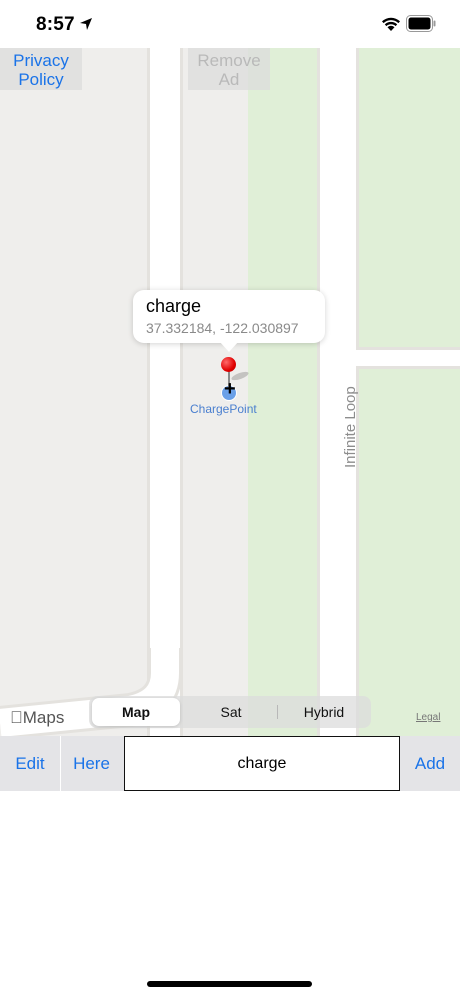 The width and height of the screenshot is (460, 996). I want to click on legal-link: Legal, so click(428, 717).